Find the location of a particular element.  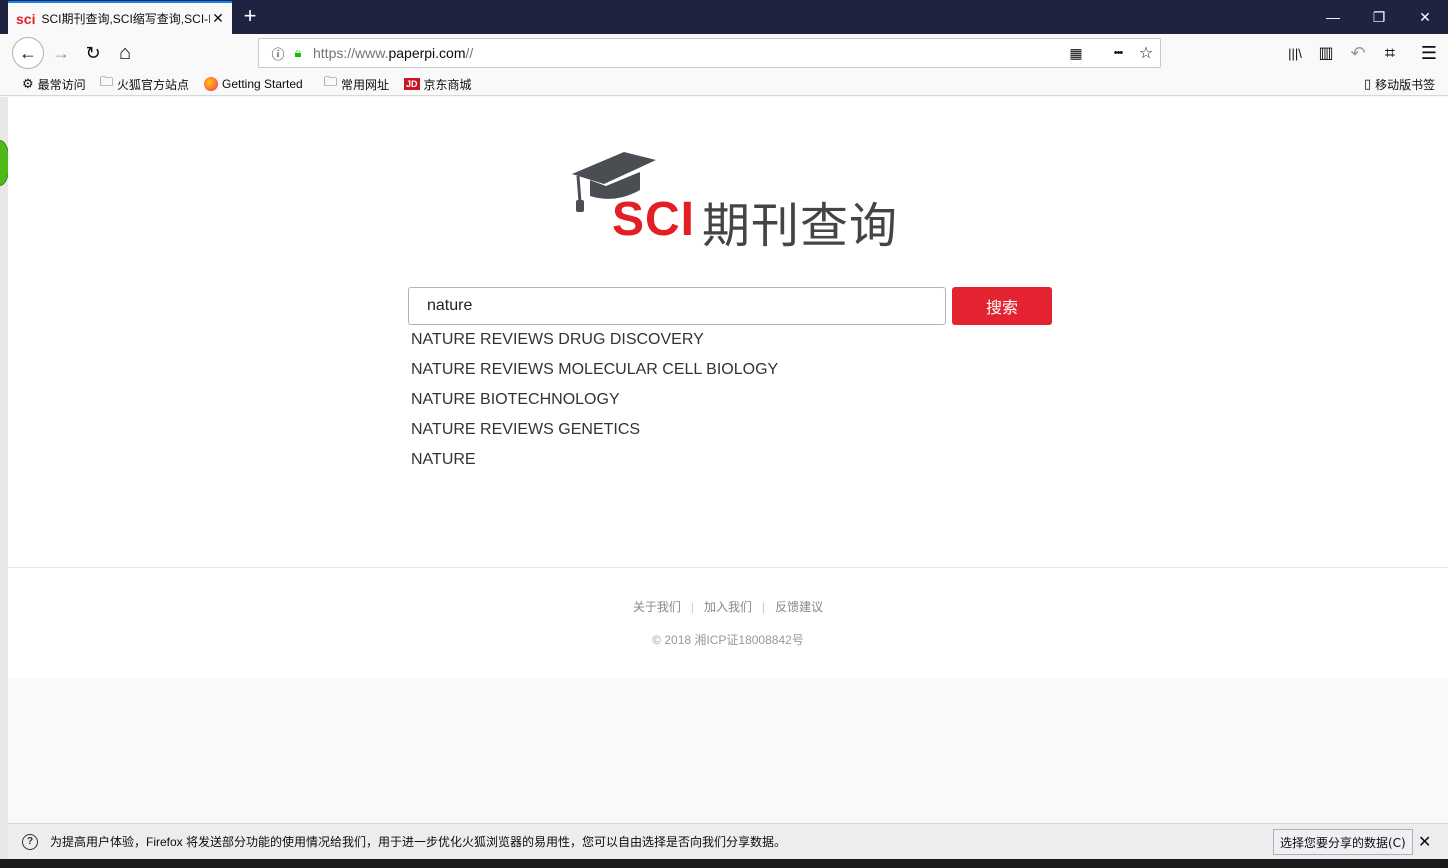

logo-sci-text: SCI is located at coordinates (654, 219).